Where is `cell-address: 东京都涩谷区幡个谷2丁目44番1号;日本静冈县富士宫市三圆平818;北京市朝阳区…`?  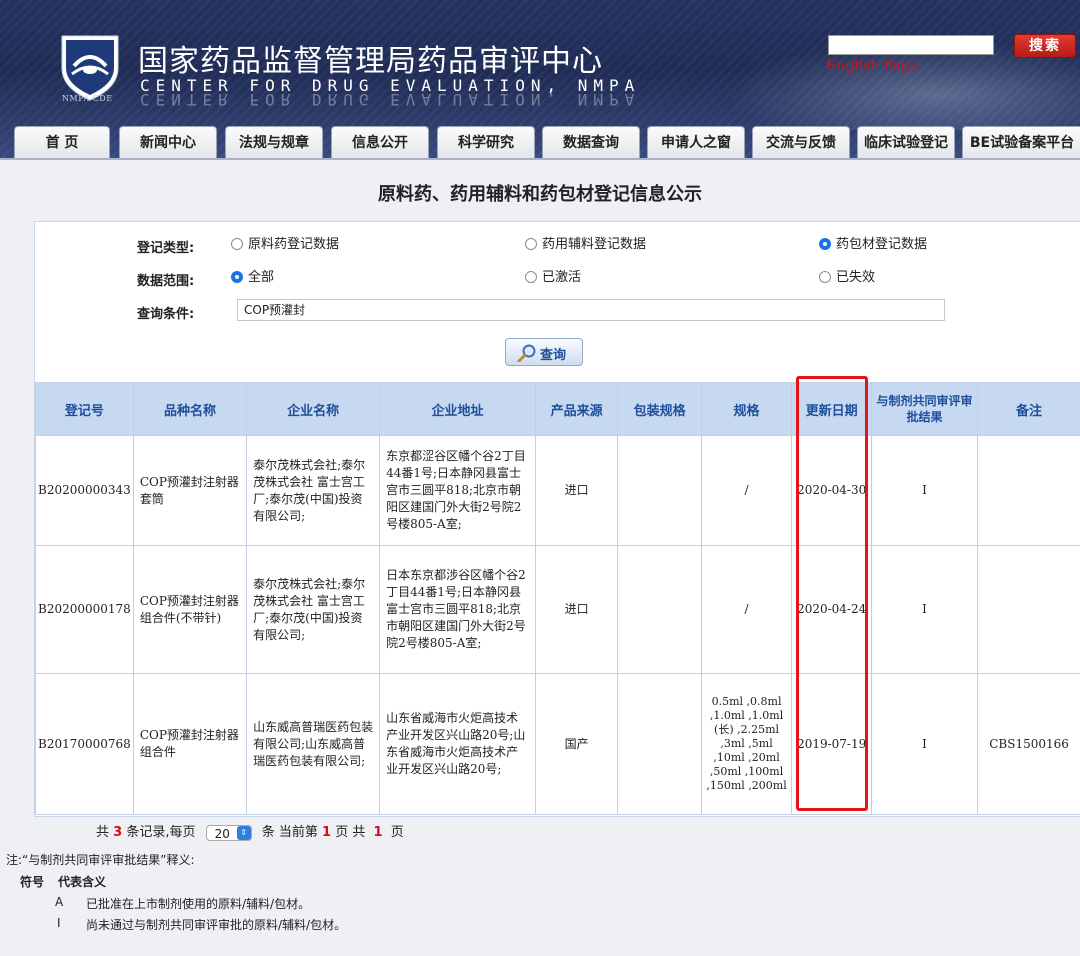 cell-address: 东京都涩谷区幡个谷2丁目44番1号;日本静冈县富士宫市三圆平818;北京市朝阳区… is located at coordinates (457, 490).